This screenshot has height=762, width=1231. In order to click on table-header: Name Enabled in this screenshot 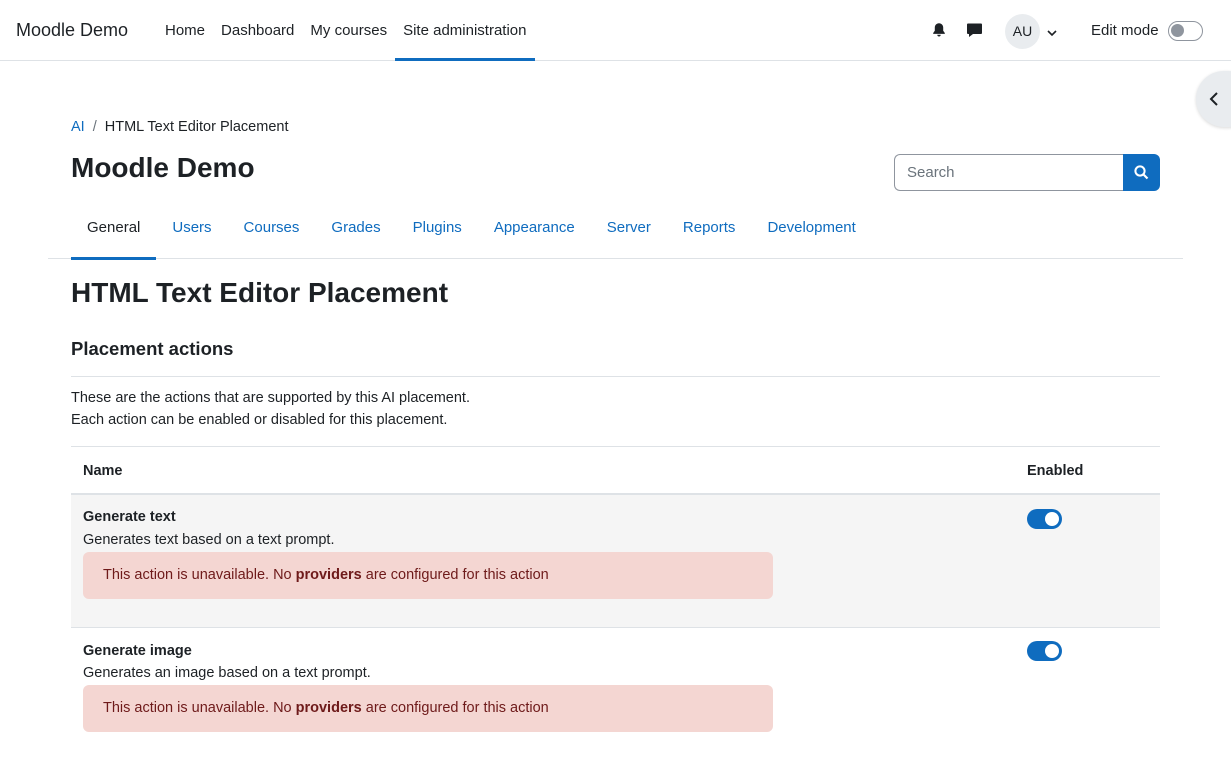, I will do `click(615, 470)`.